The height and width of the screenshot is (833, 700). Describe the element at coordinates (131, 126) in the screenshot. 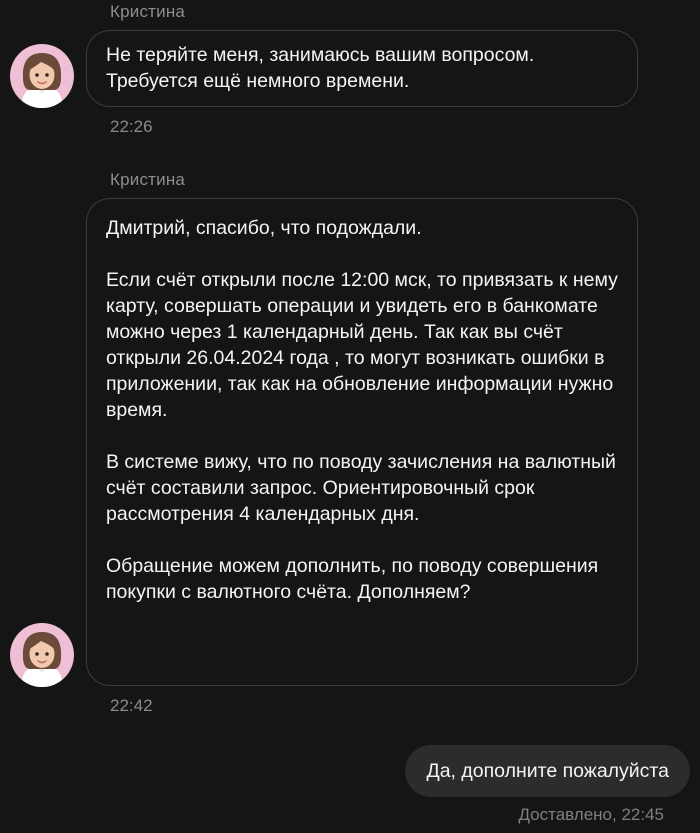

I see `message-time: 22:26` at that location.